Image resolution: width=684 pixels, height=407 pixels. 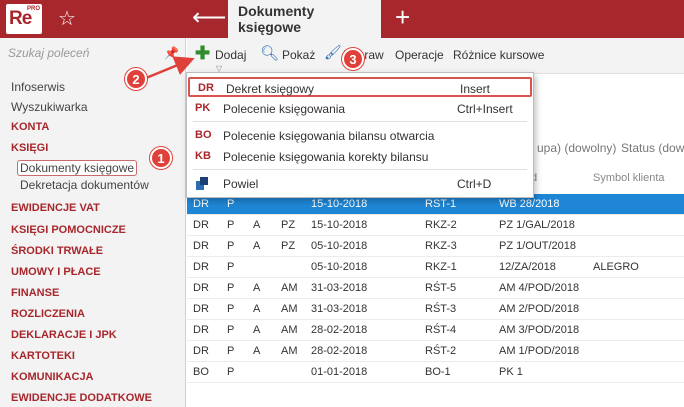 What do you see at coordinates (77, 168) in the screenshot?
I see `sidebar-item-dokumenty-ksiegowe: Dokumenty księgowe` at bounding box center [77, 168].